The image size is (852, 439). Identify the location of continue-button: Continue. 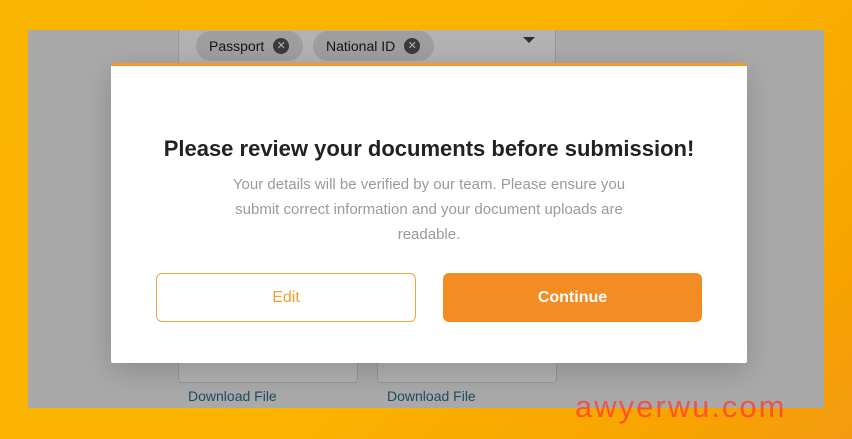
(572, 297).